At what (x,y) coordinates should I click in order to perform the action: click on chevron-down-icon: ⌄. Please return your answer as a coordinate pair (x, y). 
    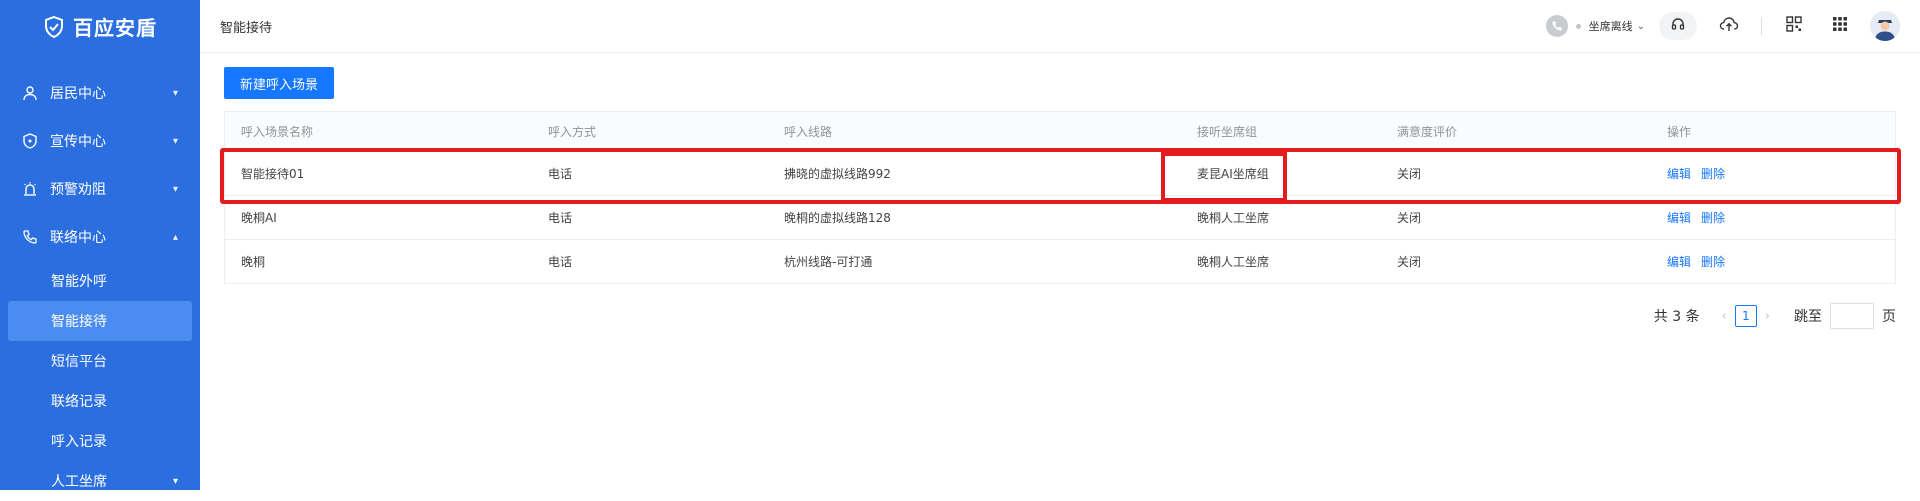
    Looking at the image, I should click on (1641, 26).